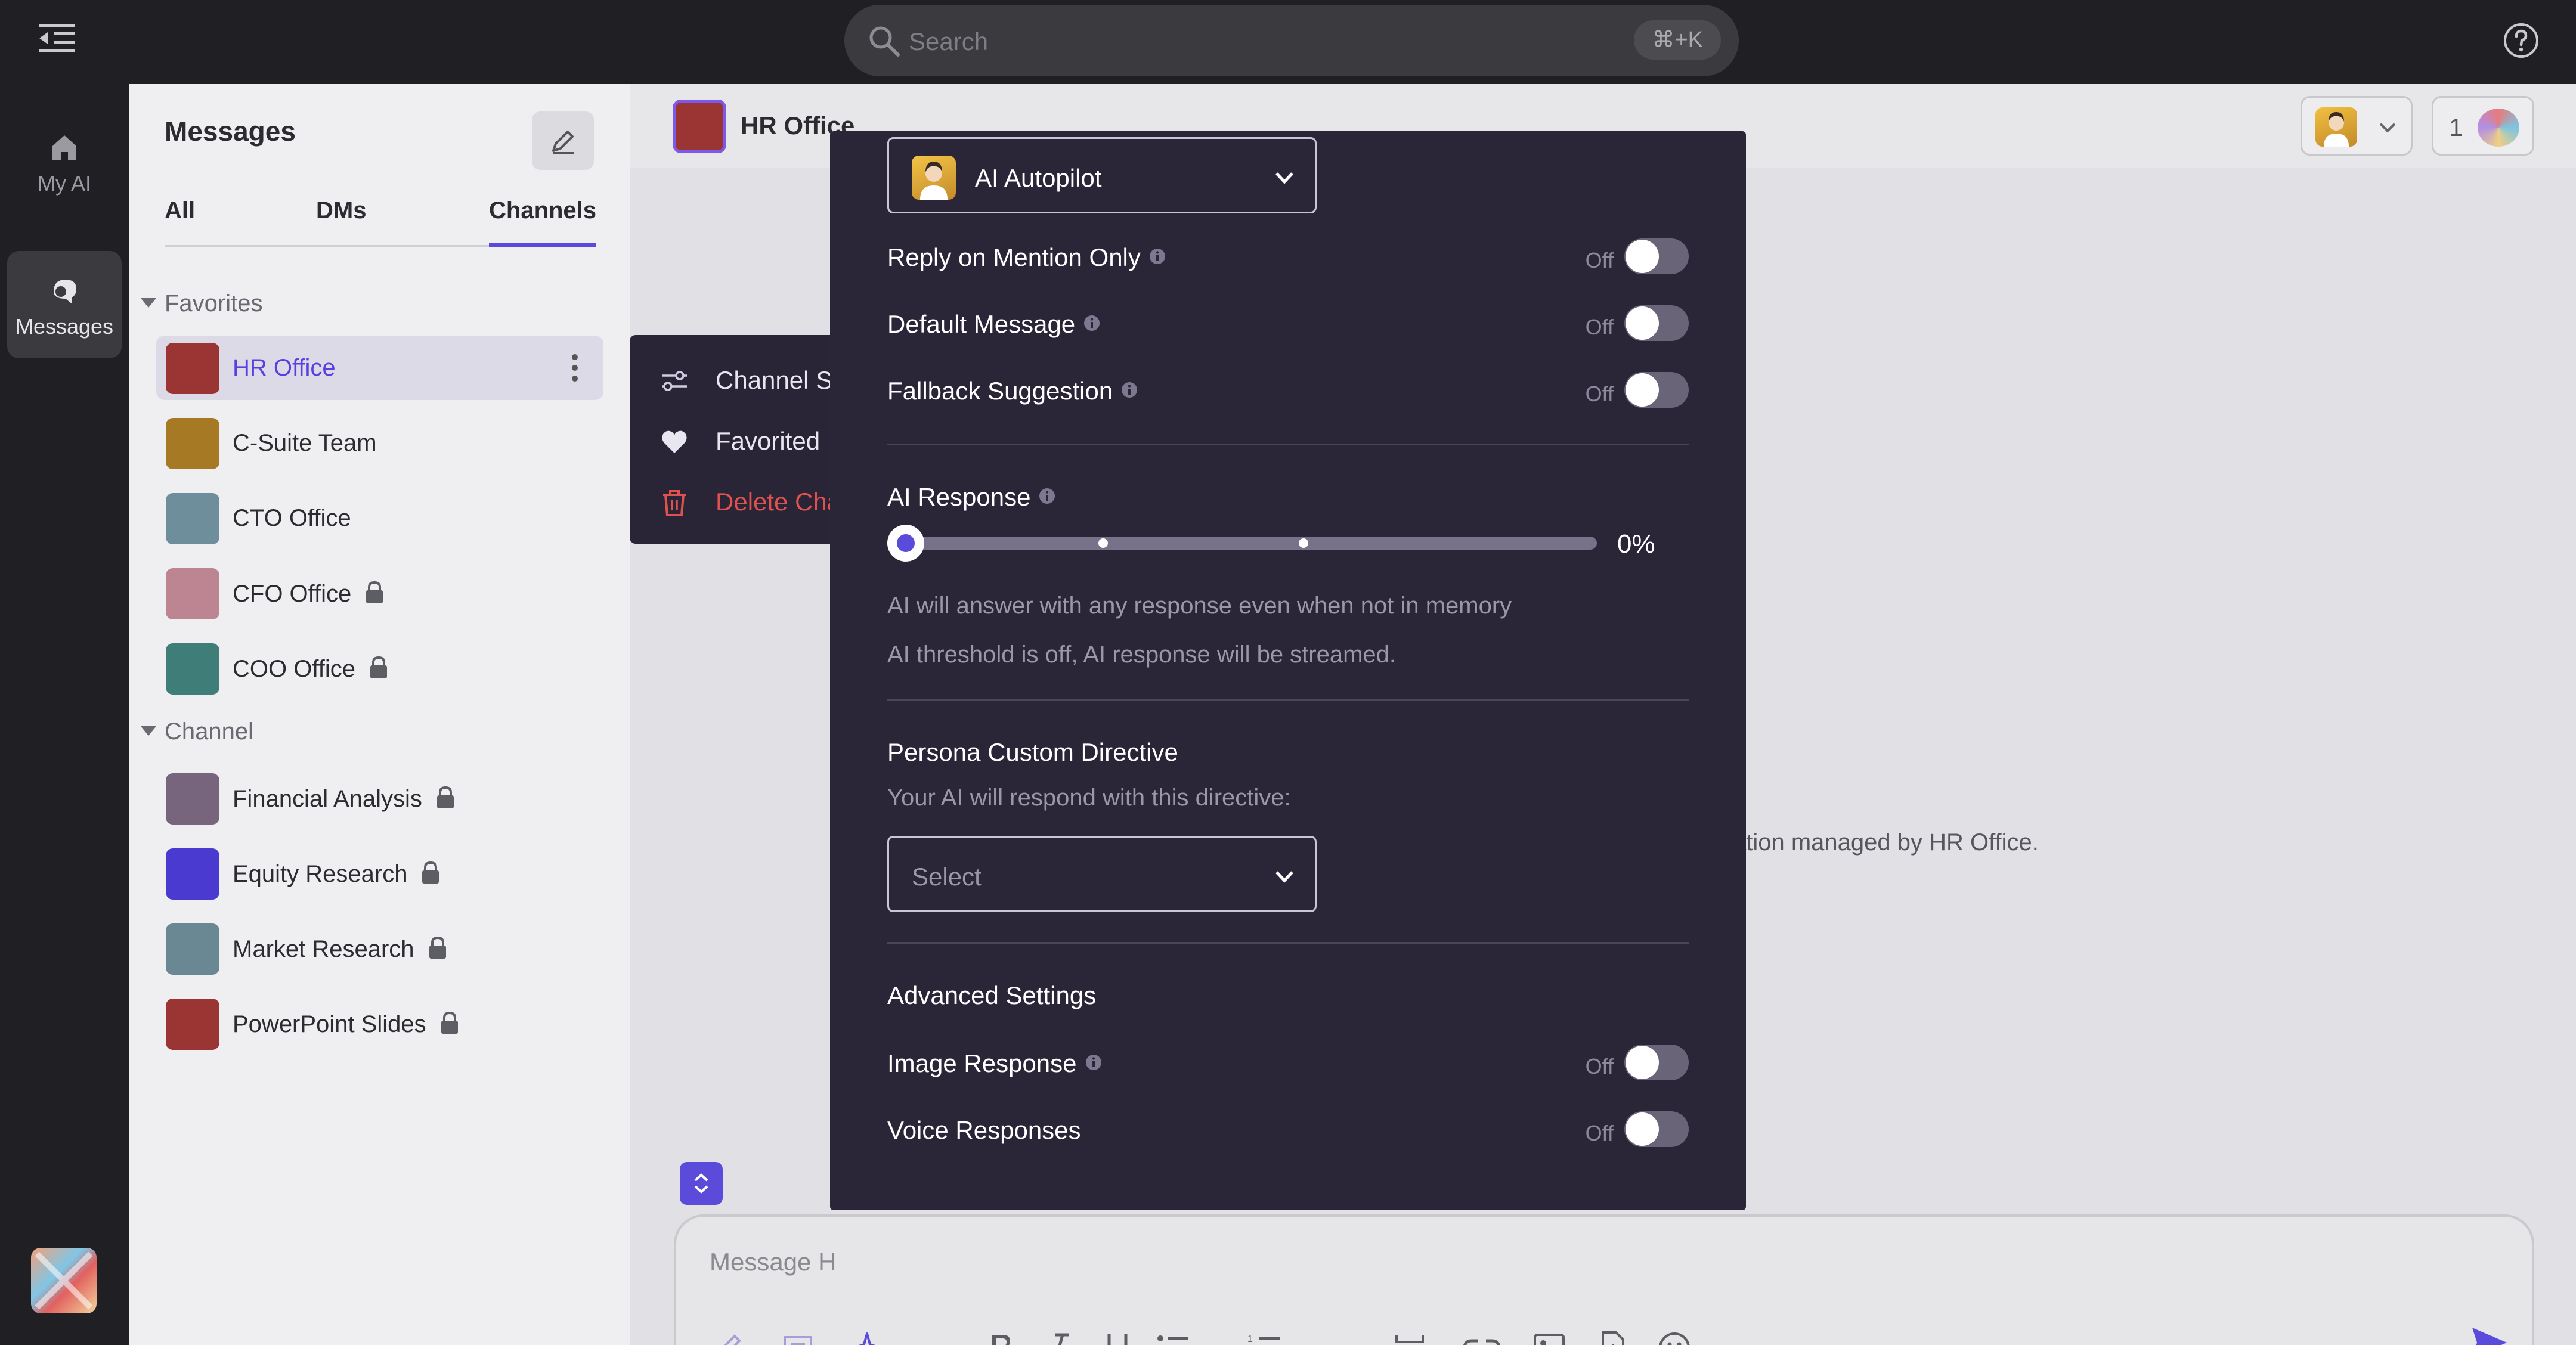  I want to click on channel-section-toggle: Channel, so click(197, 731).